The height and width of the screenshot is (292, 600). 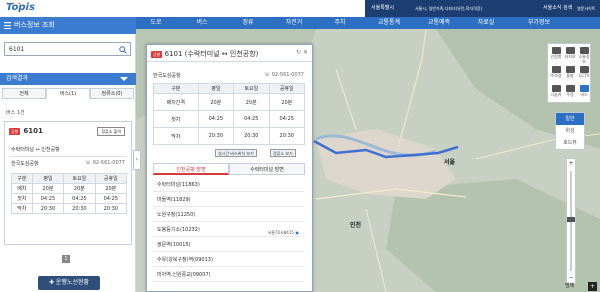 What do you see at coordinates (283, 232) in the screenshot?
I see `bus-position-badge: 서울70사8415 ▣` at bounding box center [283, 232].